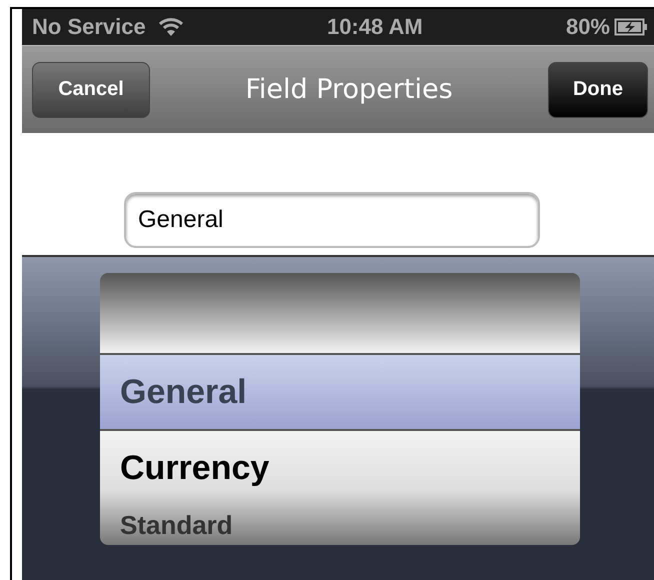 This screenshot has width=654, height=580. Describe the element at coordinates (91, 90) in the screenshot. I see `cancel-button: Cancel` at that location.